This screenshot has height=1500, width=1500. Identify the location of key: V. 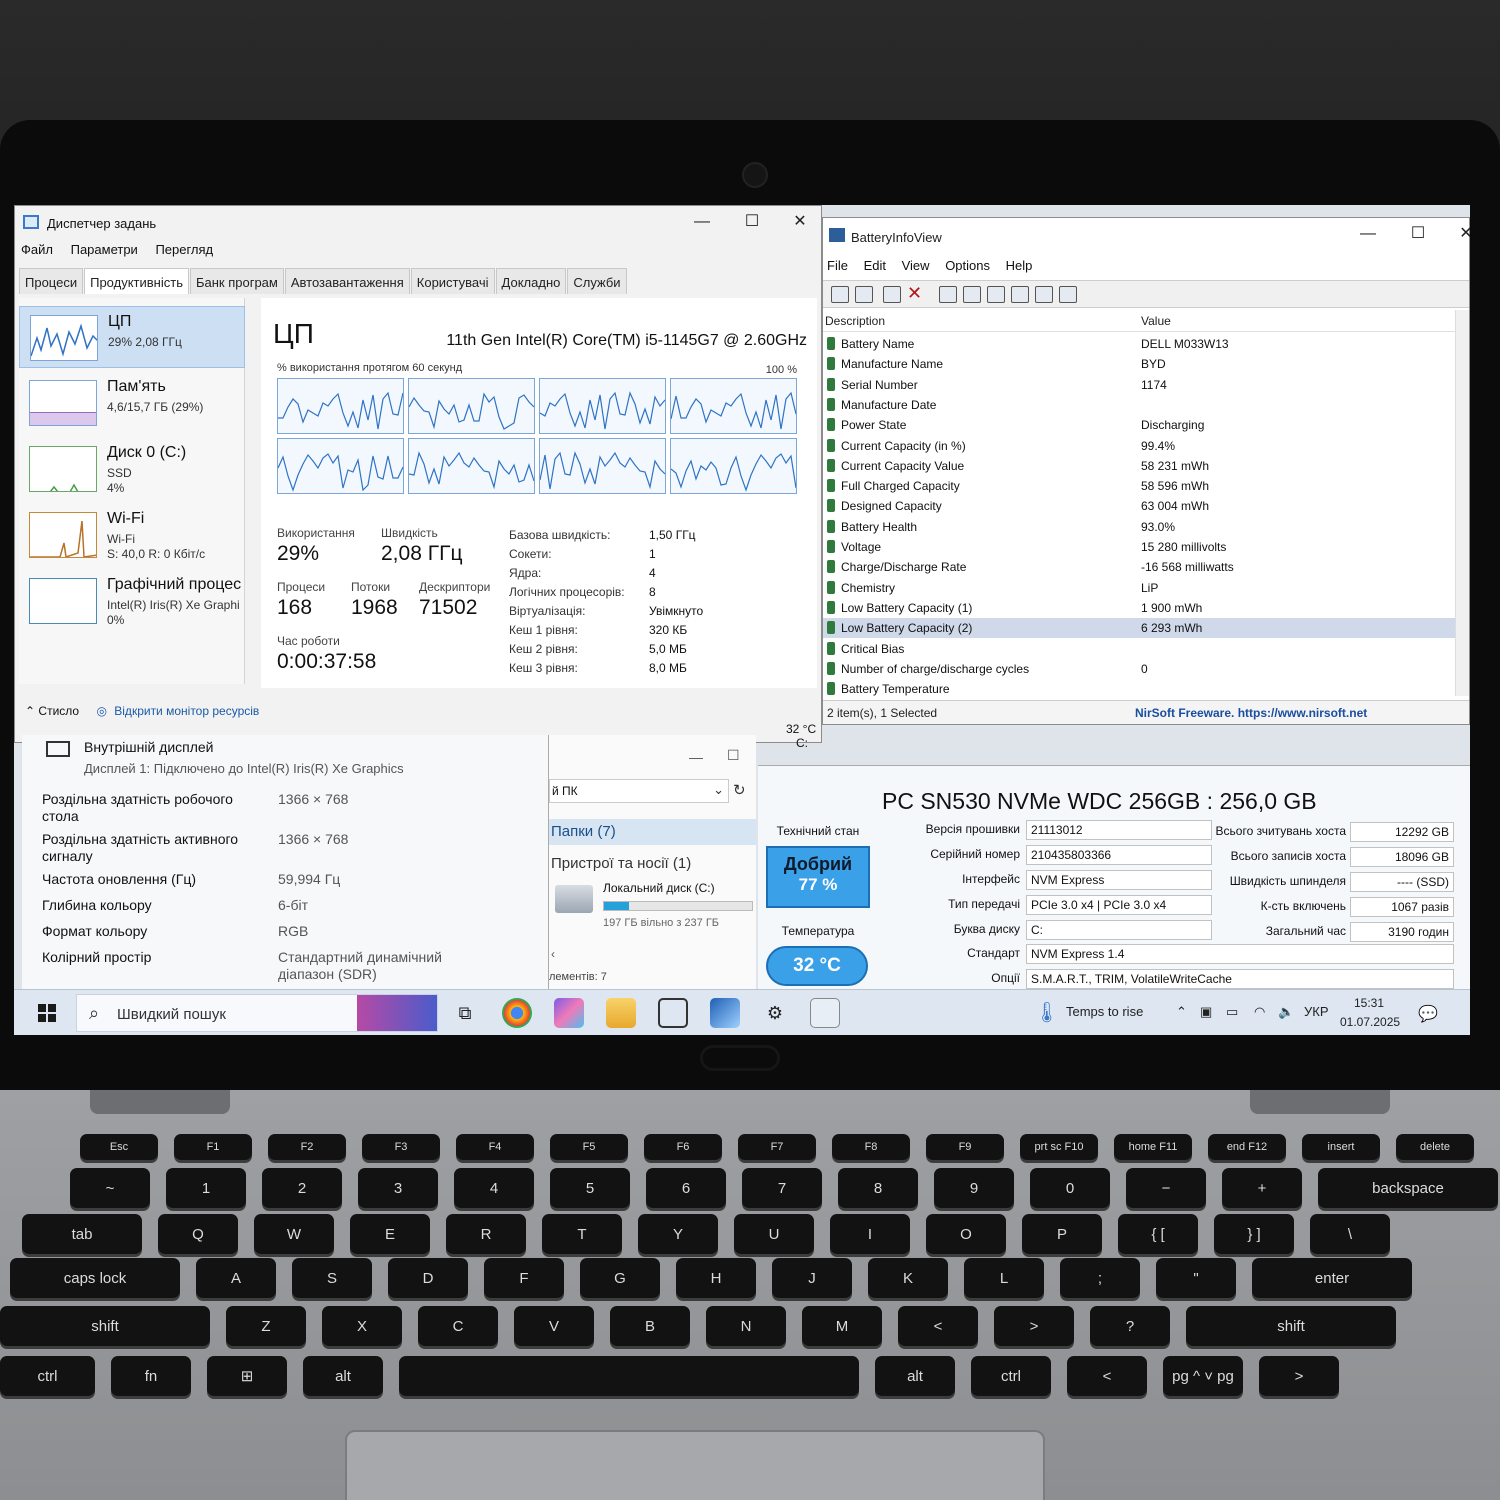
(554, 1326).